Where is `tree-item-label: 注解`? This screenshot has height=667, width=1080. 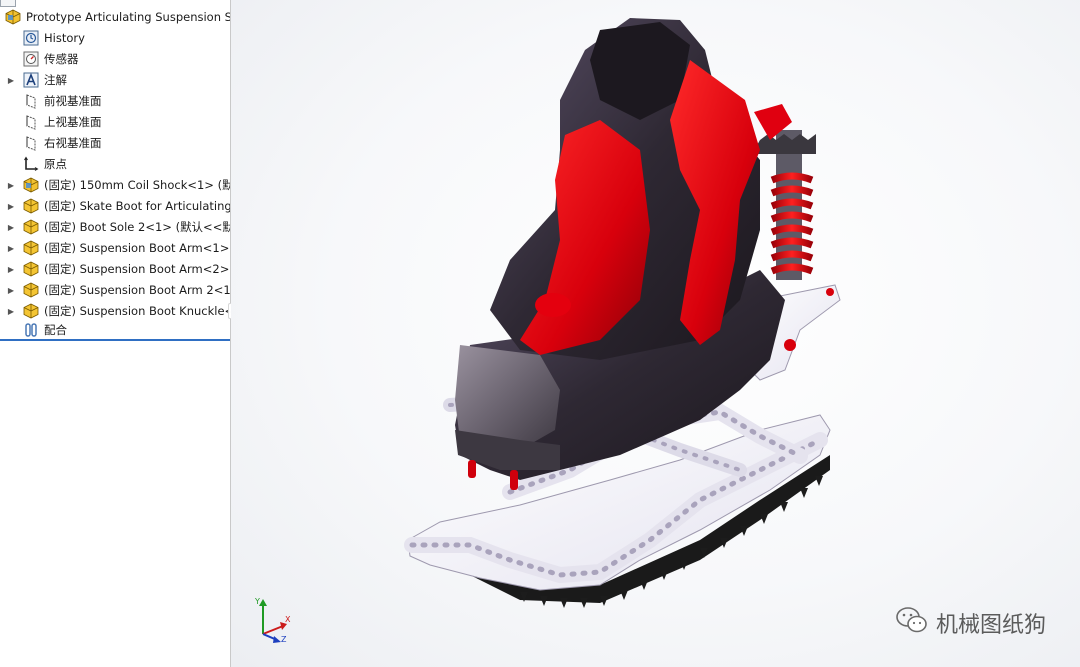 tree-item-label: 注解 is located at coordinates (55, 80).